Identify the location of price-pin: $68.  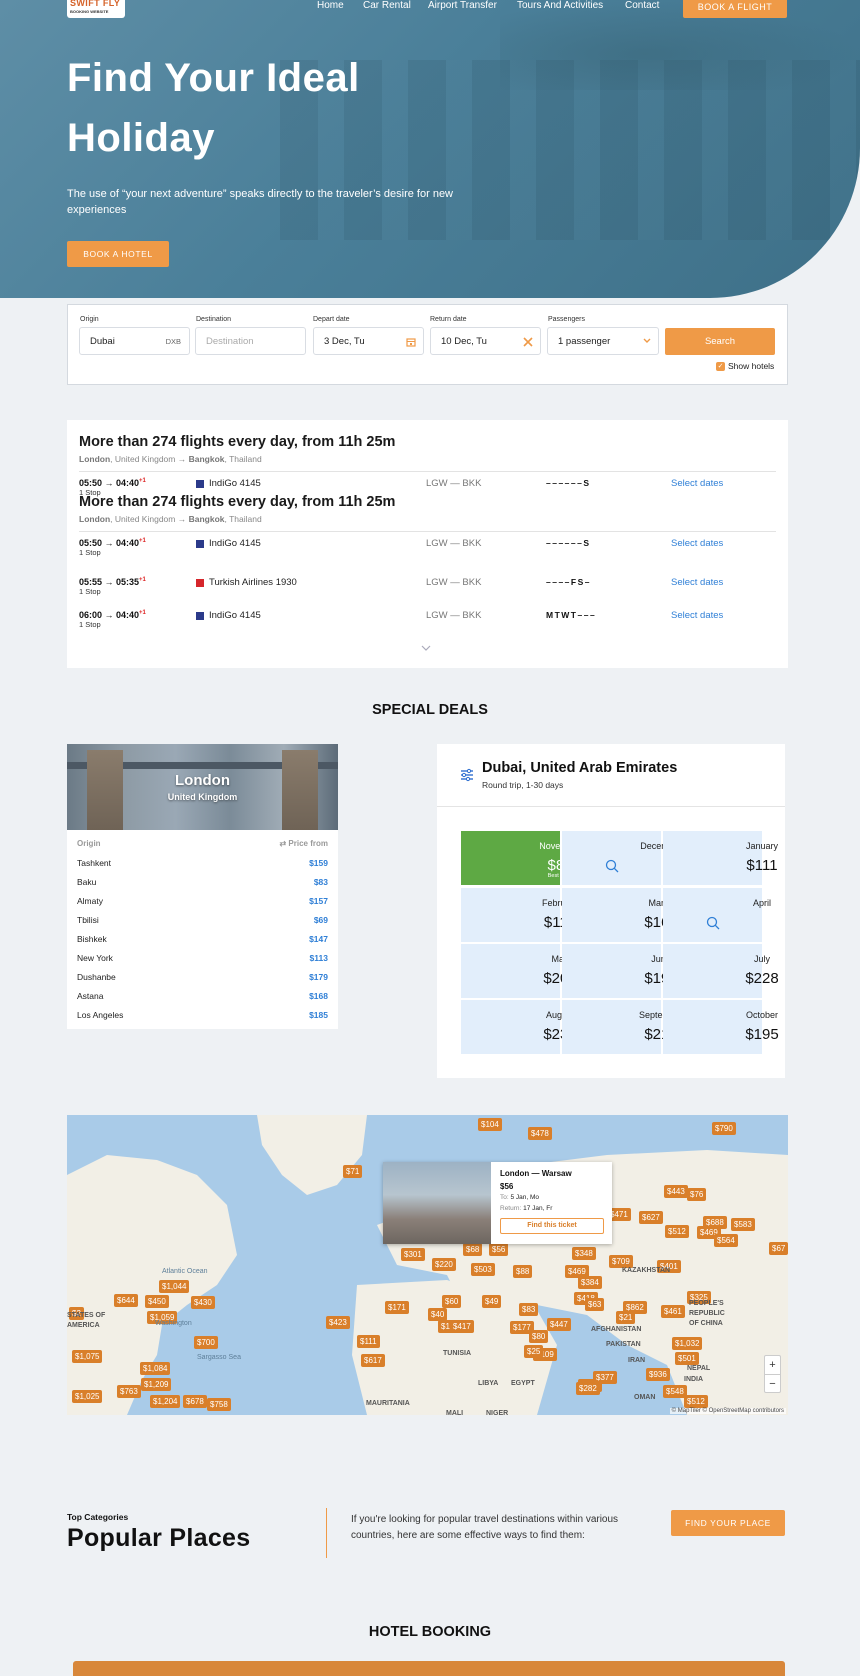
(473, 1249).